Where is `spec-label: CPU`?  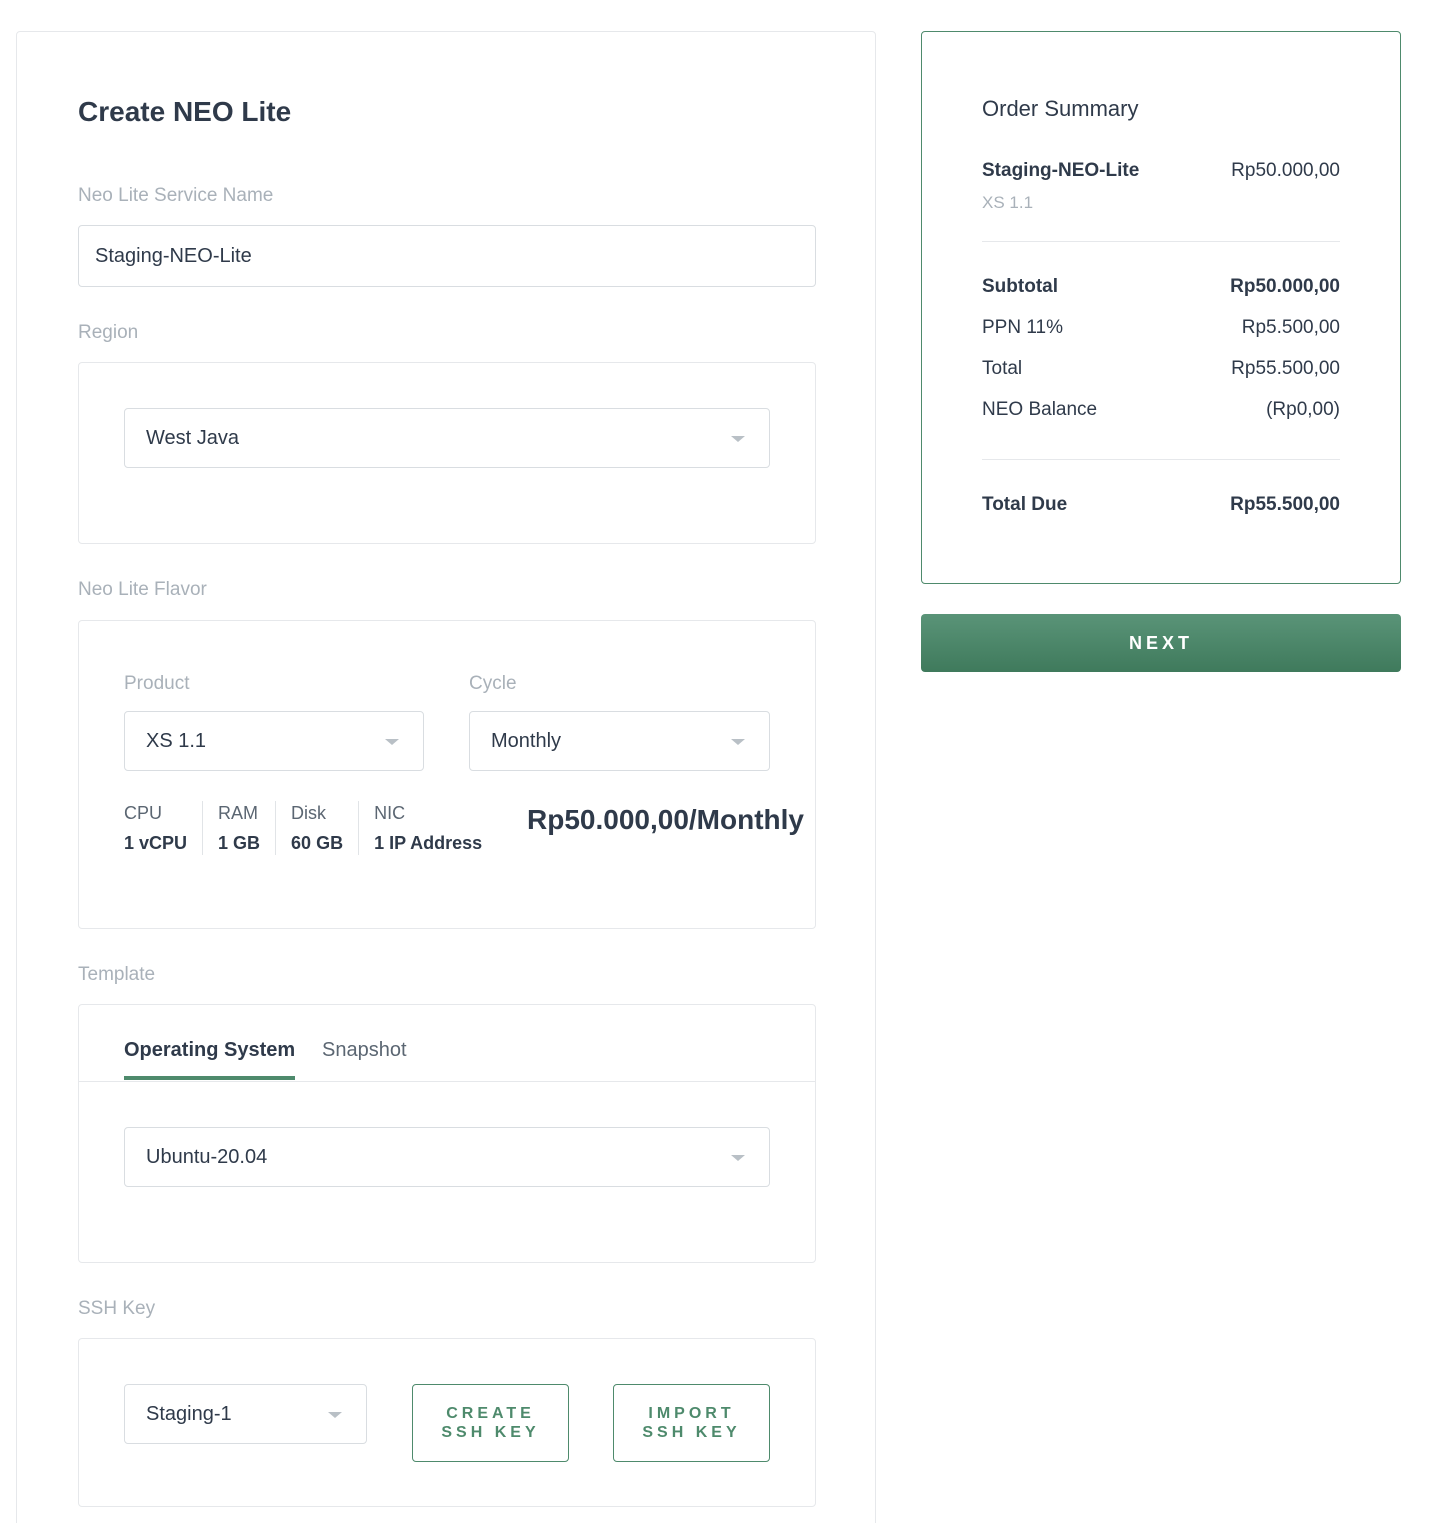
spec-label: CPU is located at coordinates (143, 813).